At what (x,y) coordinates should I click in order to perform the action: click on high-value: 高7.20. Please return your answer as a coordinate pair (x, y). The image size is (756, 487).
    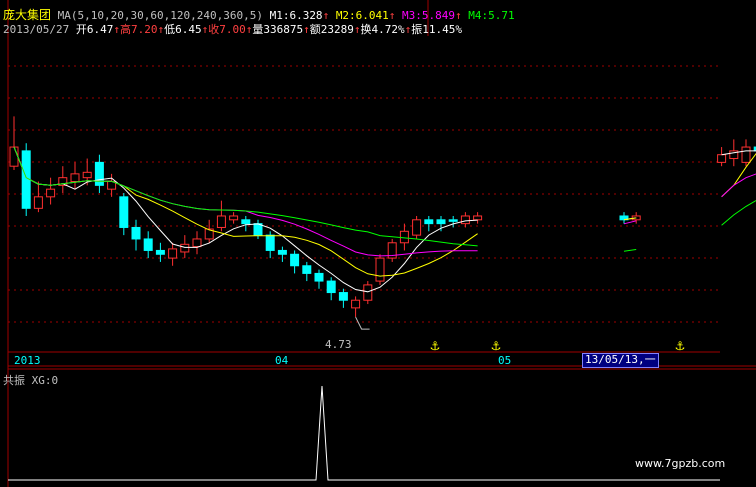
    Looking at the image, I should click on (138, 29).